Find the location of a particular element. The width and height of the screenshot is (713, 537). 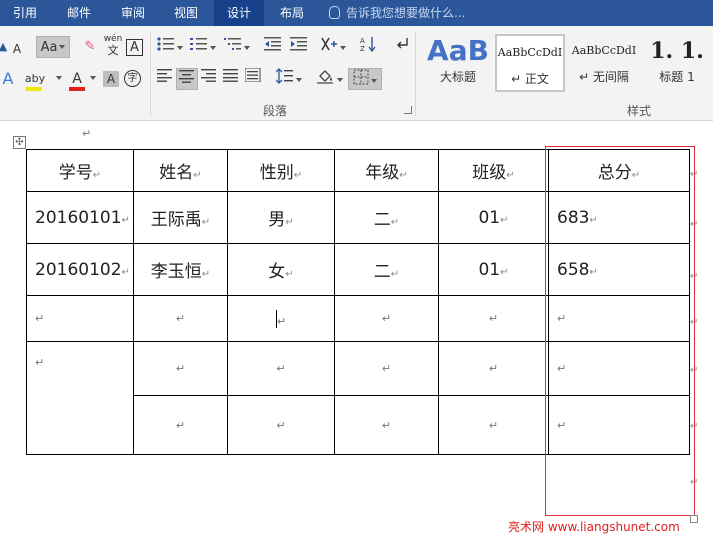

table-cell: 王际禹↵ is located at coordinates (180, 217).